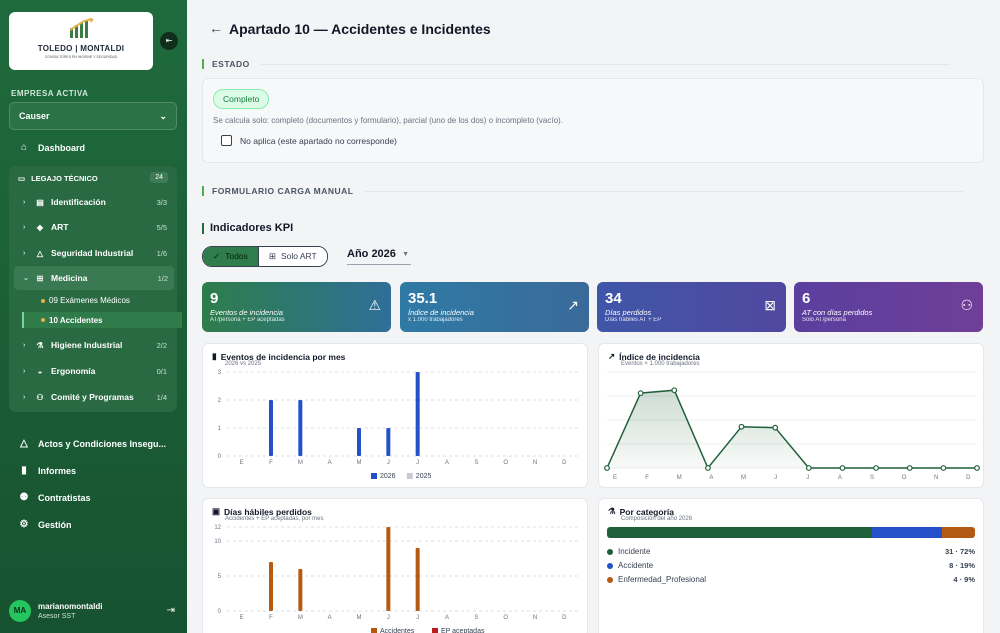  What do you see at coordinates (161, 345) in the screenshot?
I see `section-count: 2/2` at bounding box center [161, 345].